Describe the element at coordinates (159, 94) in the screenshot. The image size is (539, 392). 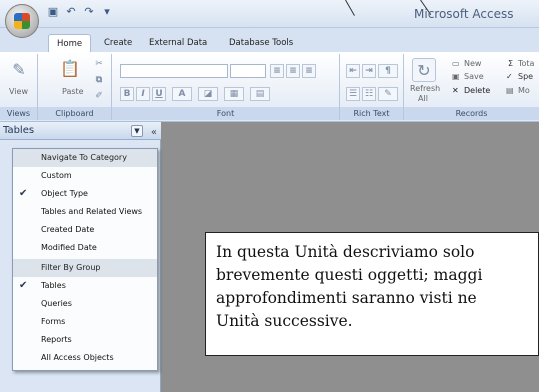
I see `underline-button: U` at that location.